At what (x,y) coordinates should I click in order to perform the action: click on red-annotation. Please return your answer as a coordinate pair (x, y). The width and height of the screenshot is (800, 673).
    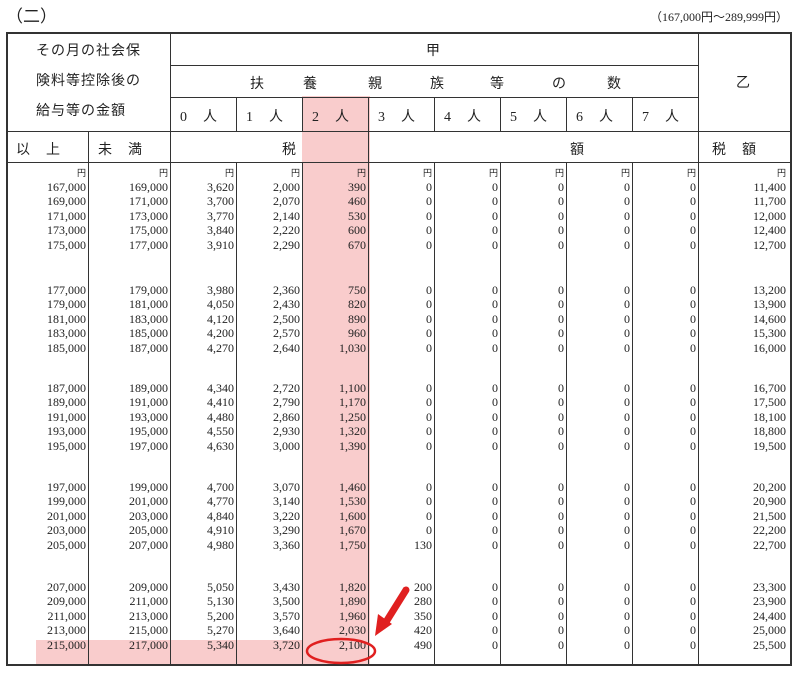
    Looking at the image, I should click on (357, 625).